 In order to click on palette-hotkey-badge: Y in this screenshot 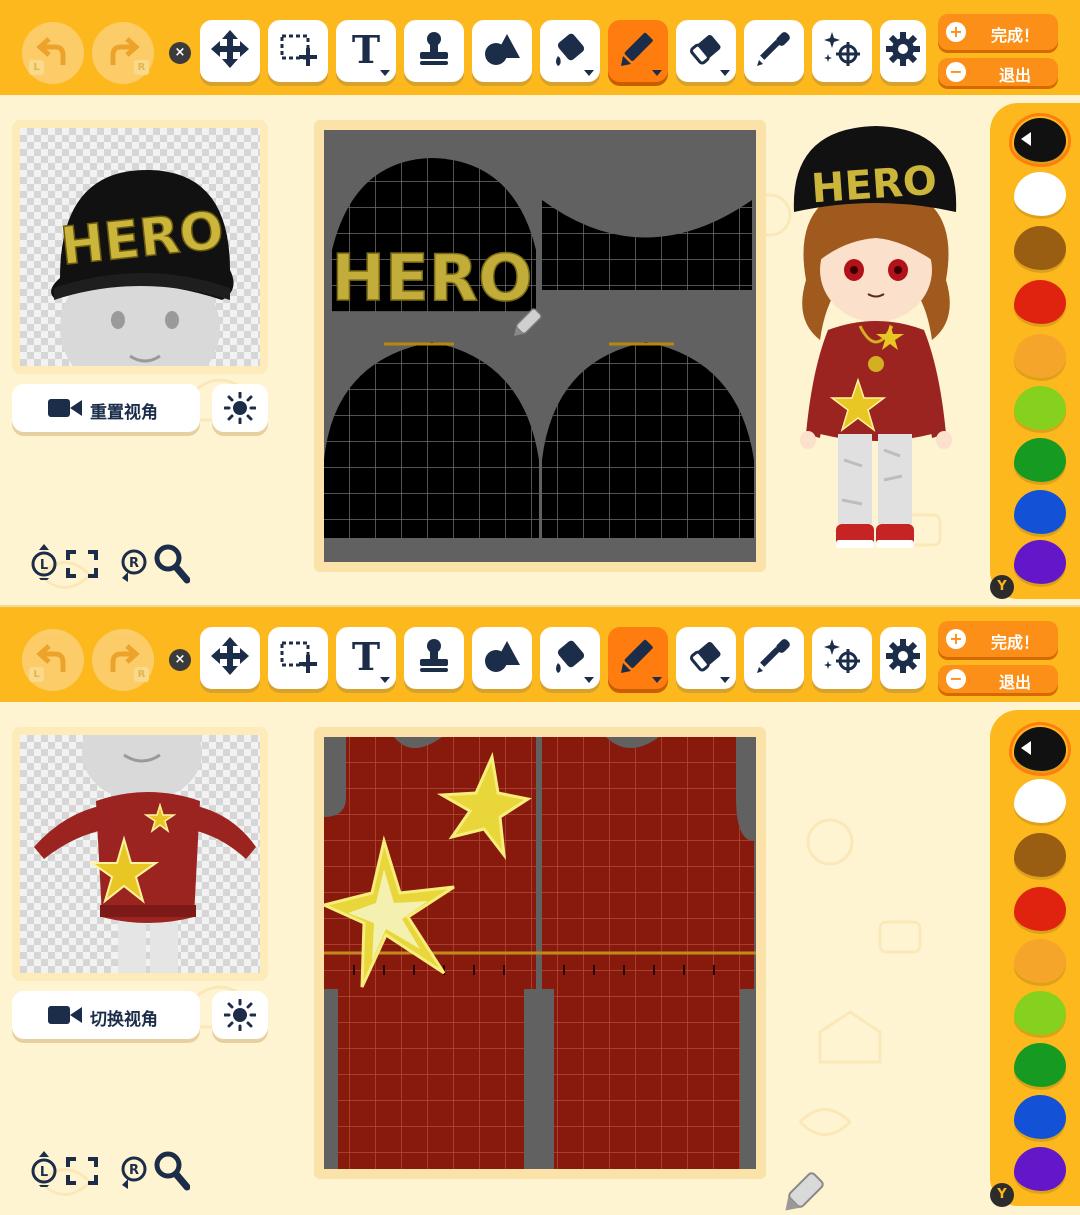, I will do `click(1002, 1195)`.